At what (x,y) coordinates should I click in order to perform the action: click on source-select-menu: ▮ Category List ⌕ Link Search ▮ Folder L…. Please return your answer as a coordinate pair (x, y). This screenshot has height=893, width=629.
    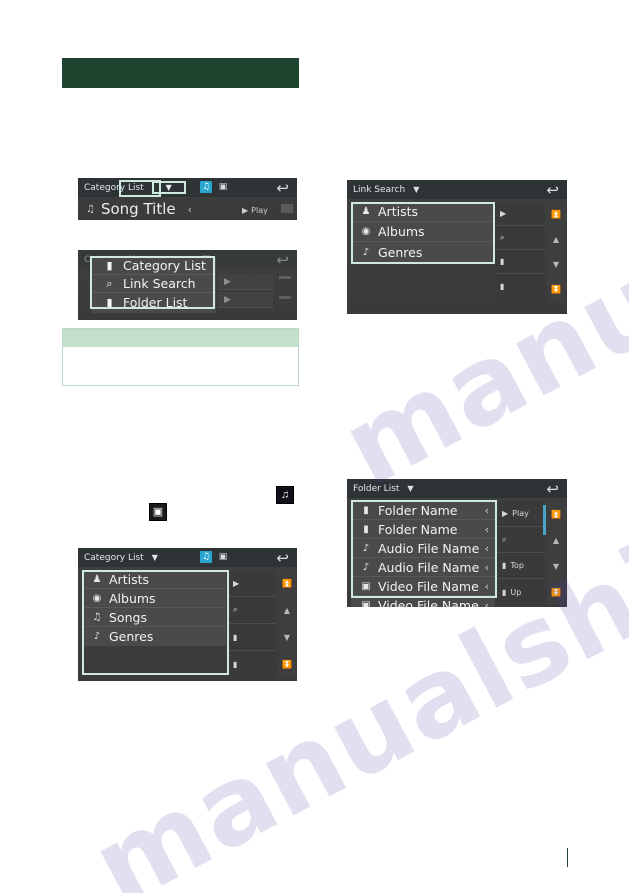
    Looking at the image, I should click on (154, 285).